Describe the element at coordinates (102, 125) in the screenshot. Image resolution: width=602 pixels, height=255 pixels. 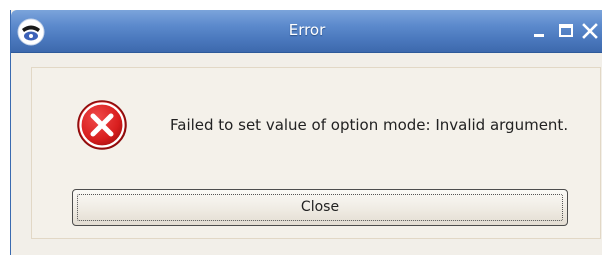
I see `error-icon` at that location.